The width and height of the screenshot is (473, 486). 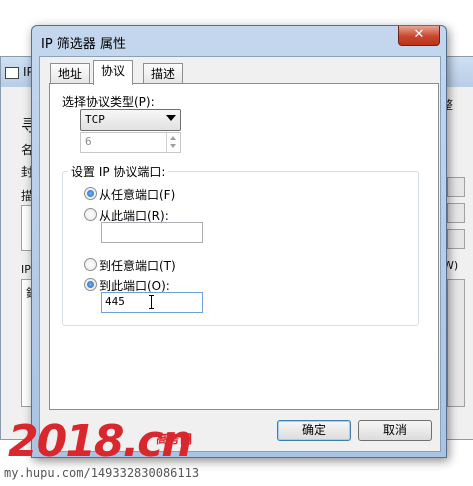 What do you see at coordinates (314, 430) in the screenshot?
I see `ok-button: 确定` at bounding box center [314, 430].